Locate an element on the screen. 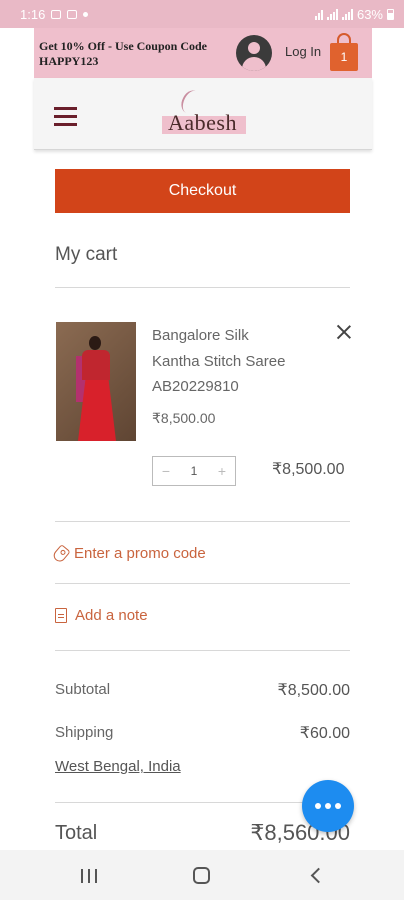 The width and height of the screenshot is (404, 900). promo-code-link: Enter a promo code is located at coordinates (128, 553).